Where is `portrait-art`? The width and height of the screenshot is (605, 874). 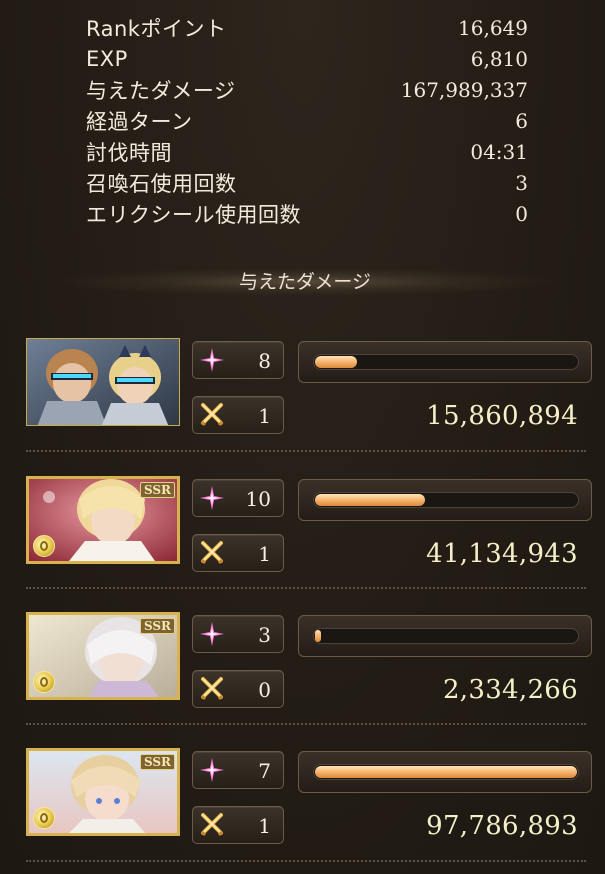 portrait-art is located at coordinates (103, 382).